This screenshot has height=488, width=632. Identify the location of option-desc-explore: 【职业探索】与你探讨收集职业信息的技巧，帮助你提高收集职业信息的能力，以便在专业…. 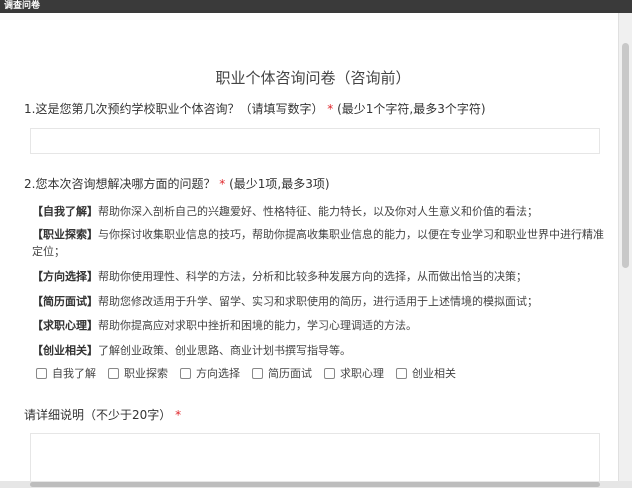
(319, 243).